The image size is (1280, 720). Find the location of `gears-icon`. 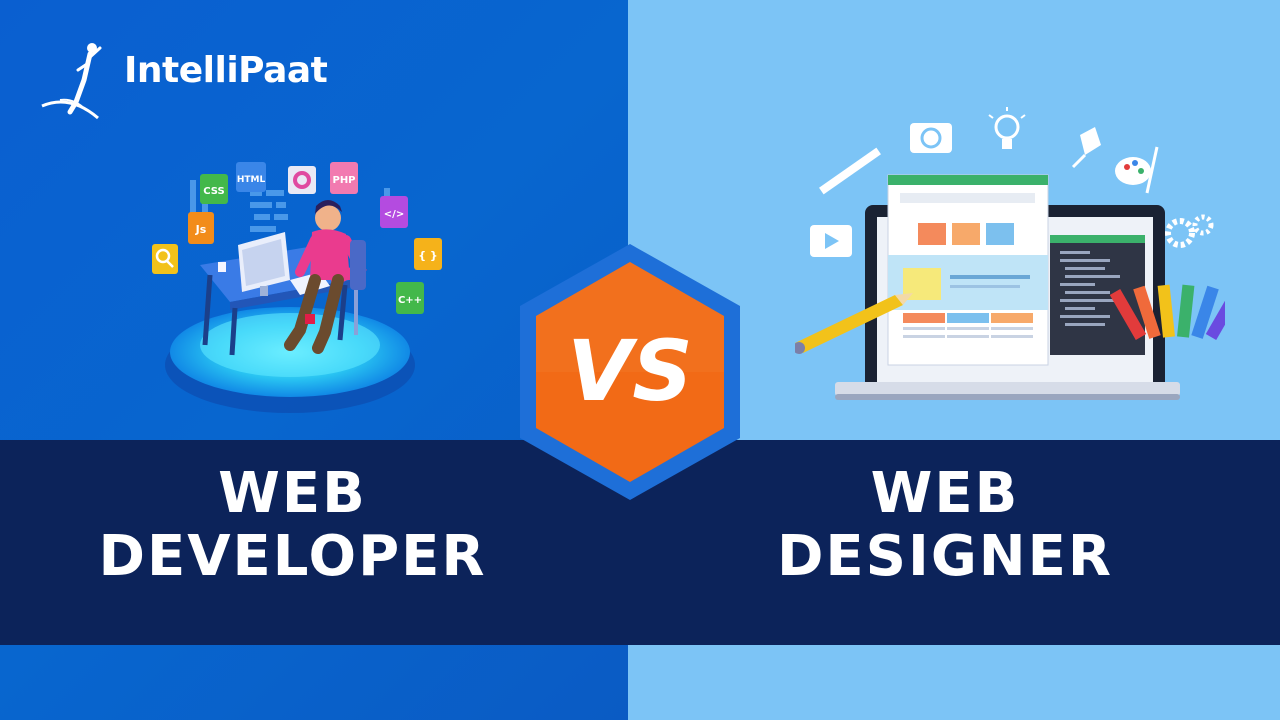

gears-icon is located at coordinates (1189, 231).